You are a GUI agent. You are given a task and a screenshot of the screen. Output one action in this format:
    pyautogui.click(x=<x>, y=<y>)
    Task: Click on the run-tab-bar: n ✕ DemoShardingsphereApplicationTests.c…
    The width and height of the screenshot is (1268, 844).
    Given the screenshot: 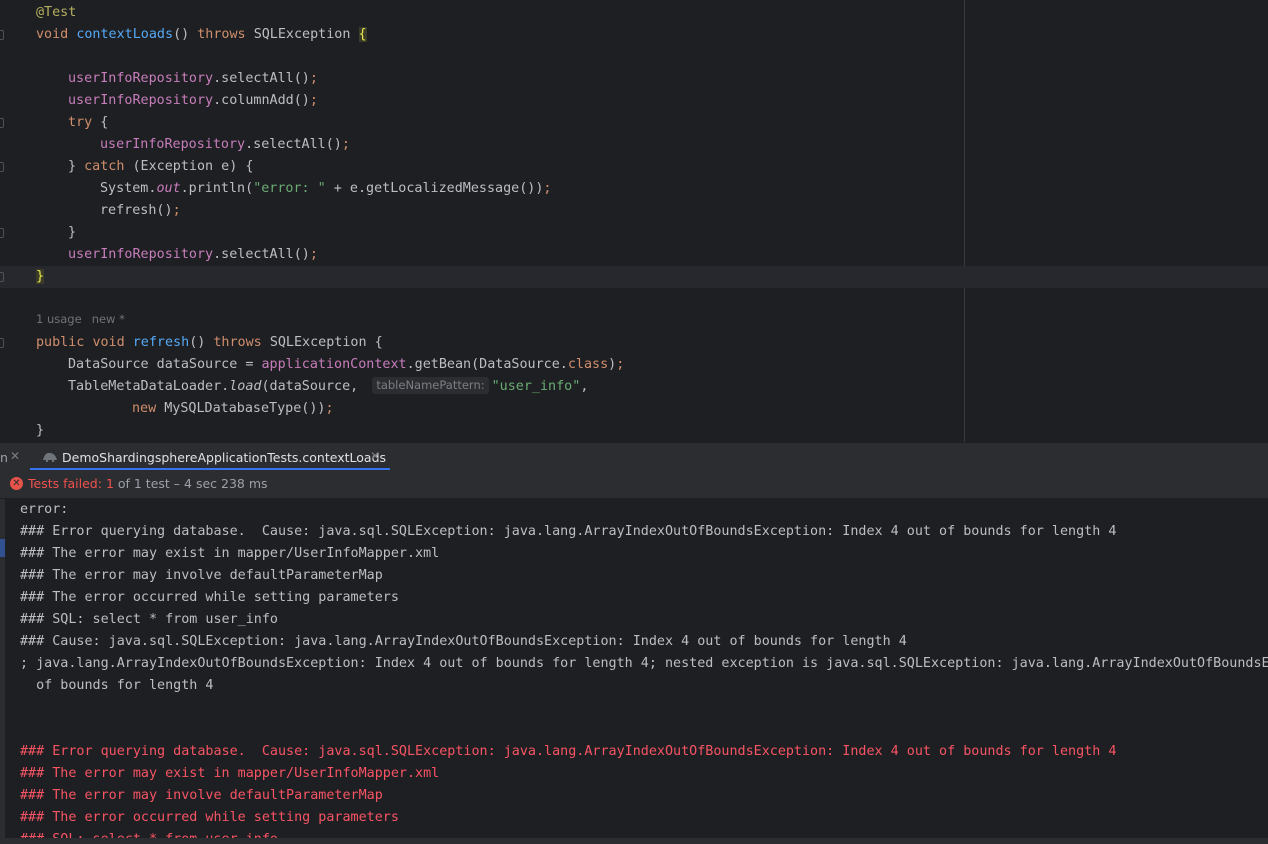 What is the action you would take?
    pyautogui.click(x=634, y=456)
    